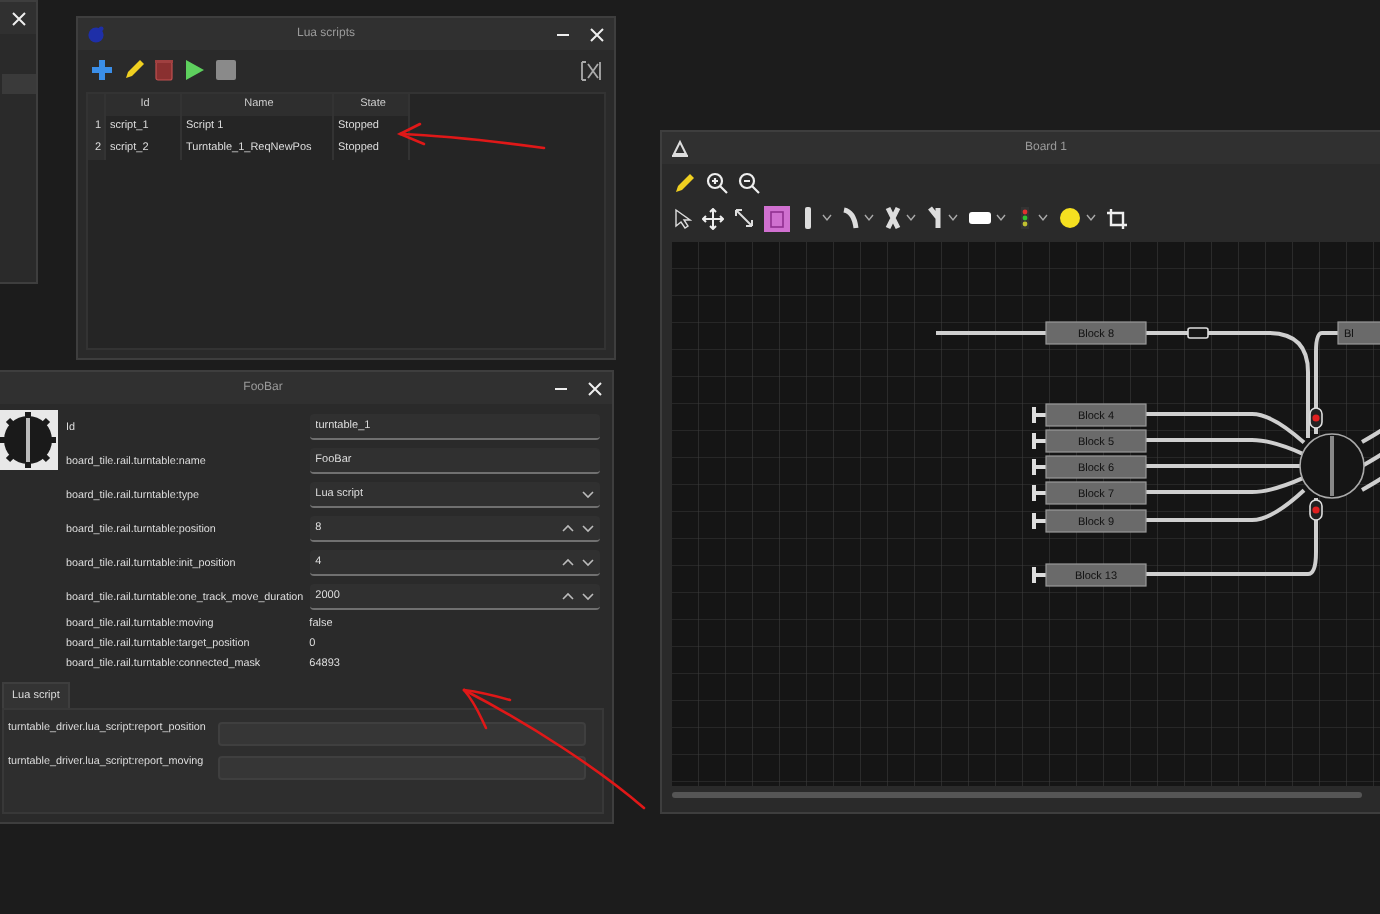  I want to click on app-icon, so click(680, 148).